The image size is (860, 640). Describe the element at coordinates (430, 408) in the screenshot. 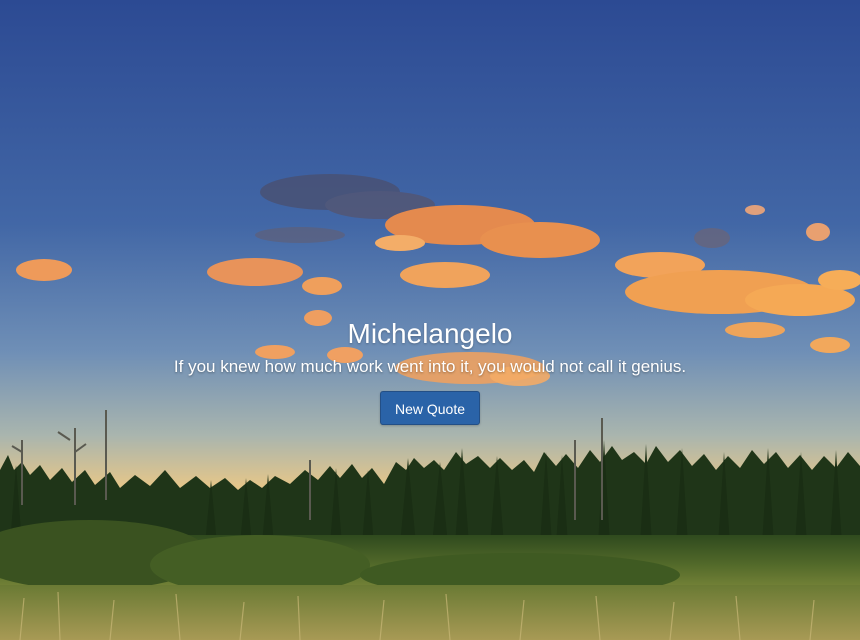

I see `new-quote-button: New Quote` at that location.